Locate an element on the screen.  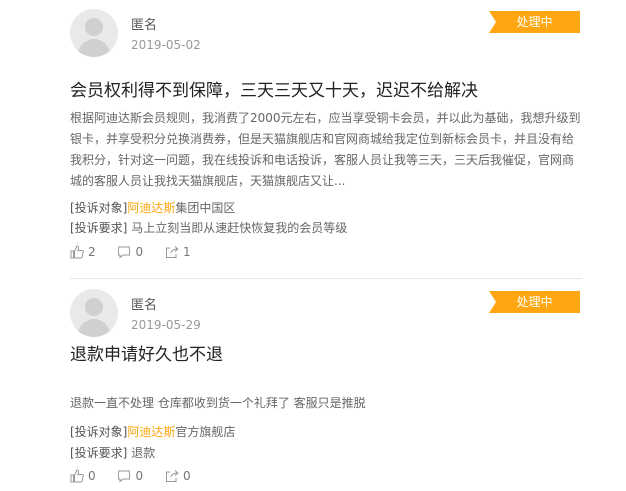
complaint-target: [投诉对象]阿迪达斯集团中国区 is located at coordinates (152, 208).